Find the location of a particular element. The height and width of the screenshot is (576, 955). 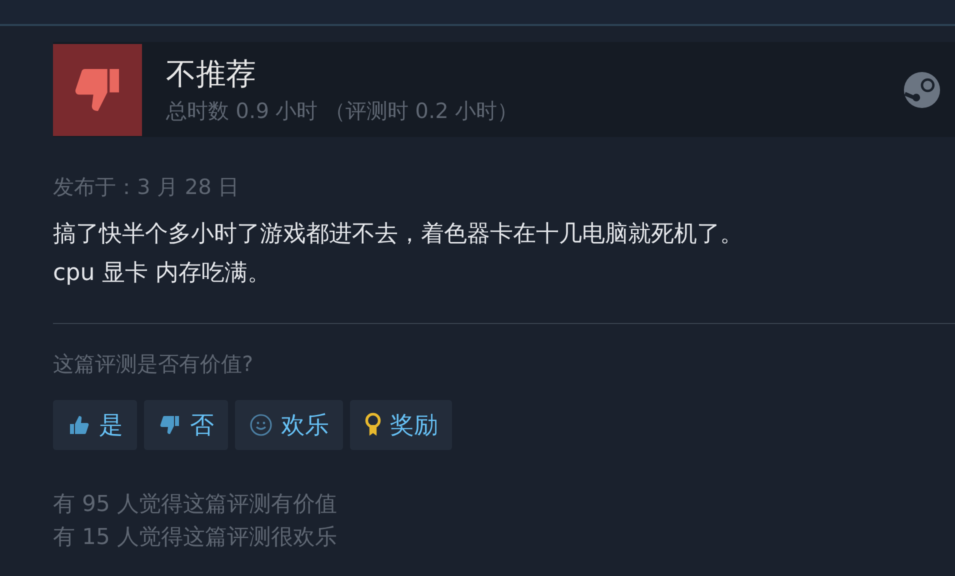

helpful-question: 这篇评测是否有价值? is located at coordinates (153, 364).